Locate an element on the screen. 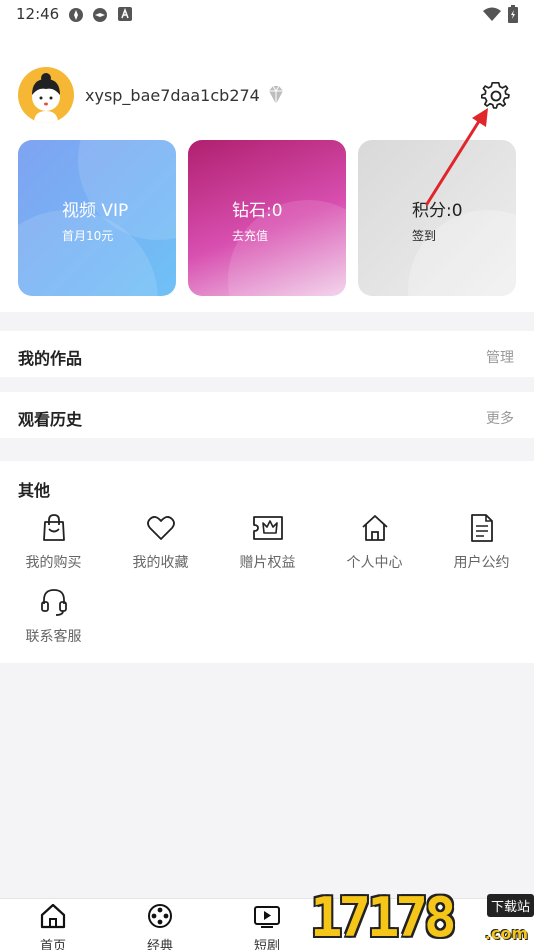 The height and width of the screenshot is (950, 534). my-purchases-label: 我的购买 is located at coordinates (53, 563).